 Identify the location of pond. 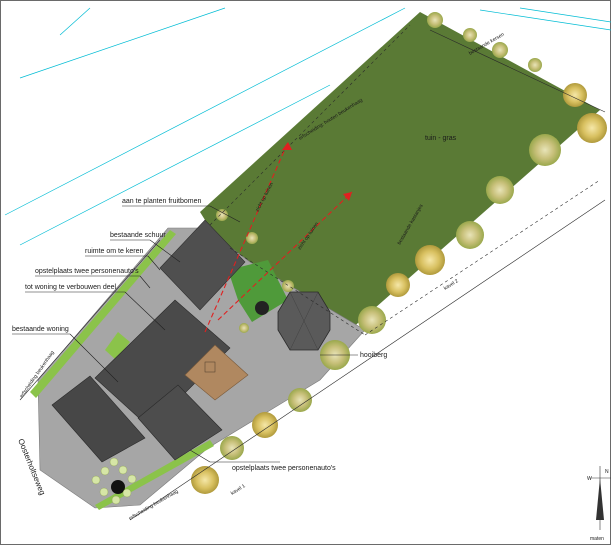
(118, 487).